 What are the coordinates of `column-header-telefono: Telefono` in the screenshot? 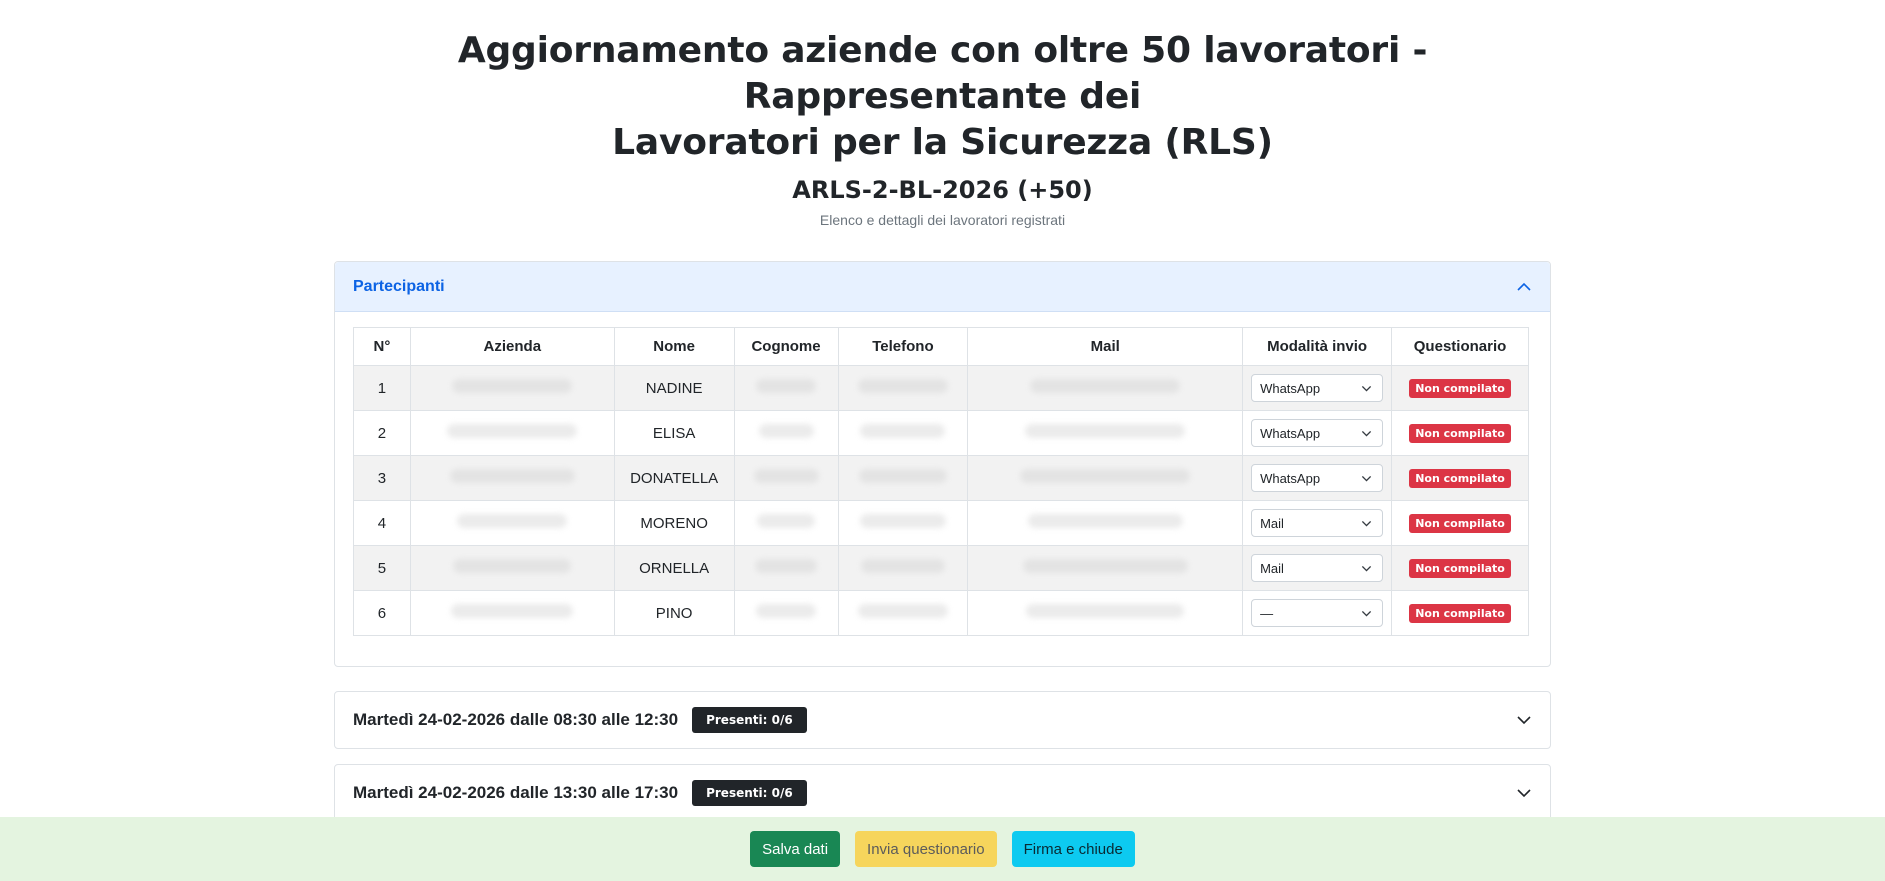 It's located at (903, 346).